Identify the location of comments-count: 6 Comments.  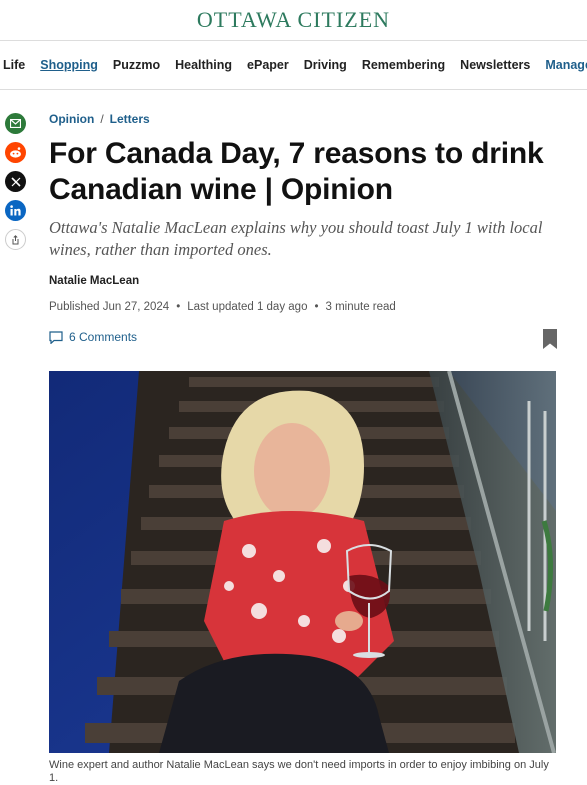
(103, 337).